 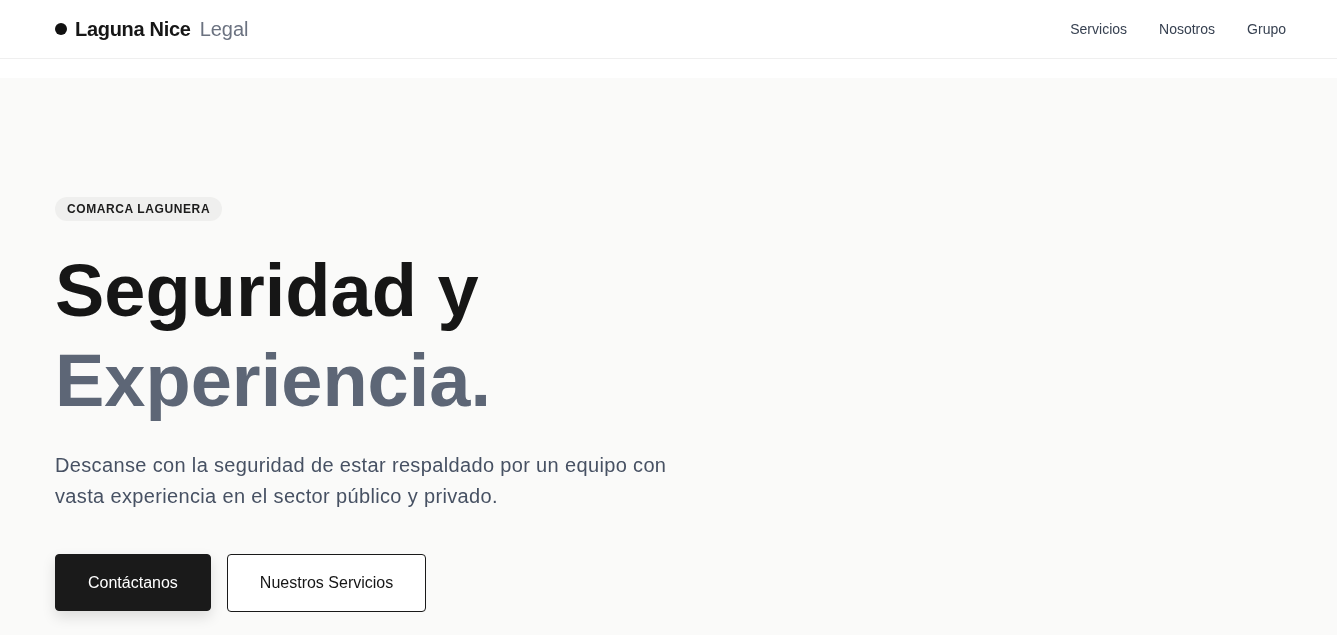 I want to click on nav-link: Nosotros, so click(x=1187, y=29).